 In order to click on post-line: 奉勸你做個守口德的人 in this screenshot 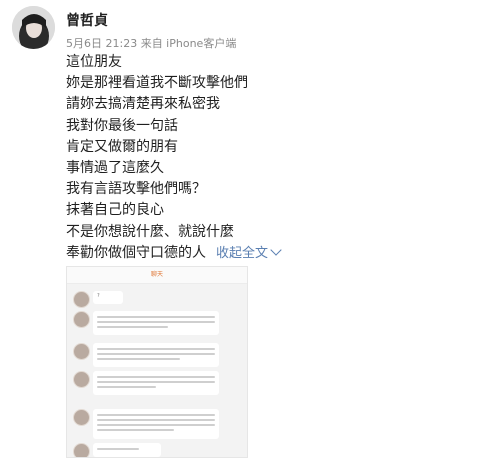, I will do `click(136, 252)`.